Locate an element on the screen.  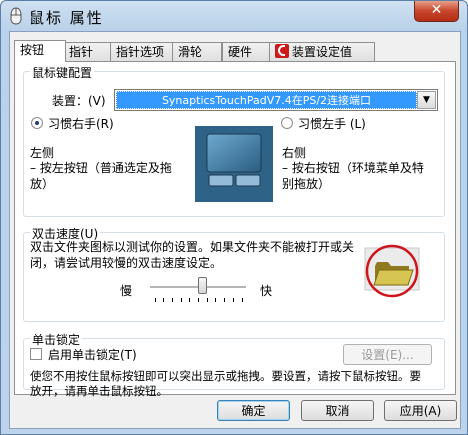
right-hand-label: 习惯右手(R) is located at coordinates (81, 123).